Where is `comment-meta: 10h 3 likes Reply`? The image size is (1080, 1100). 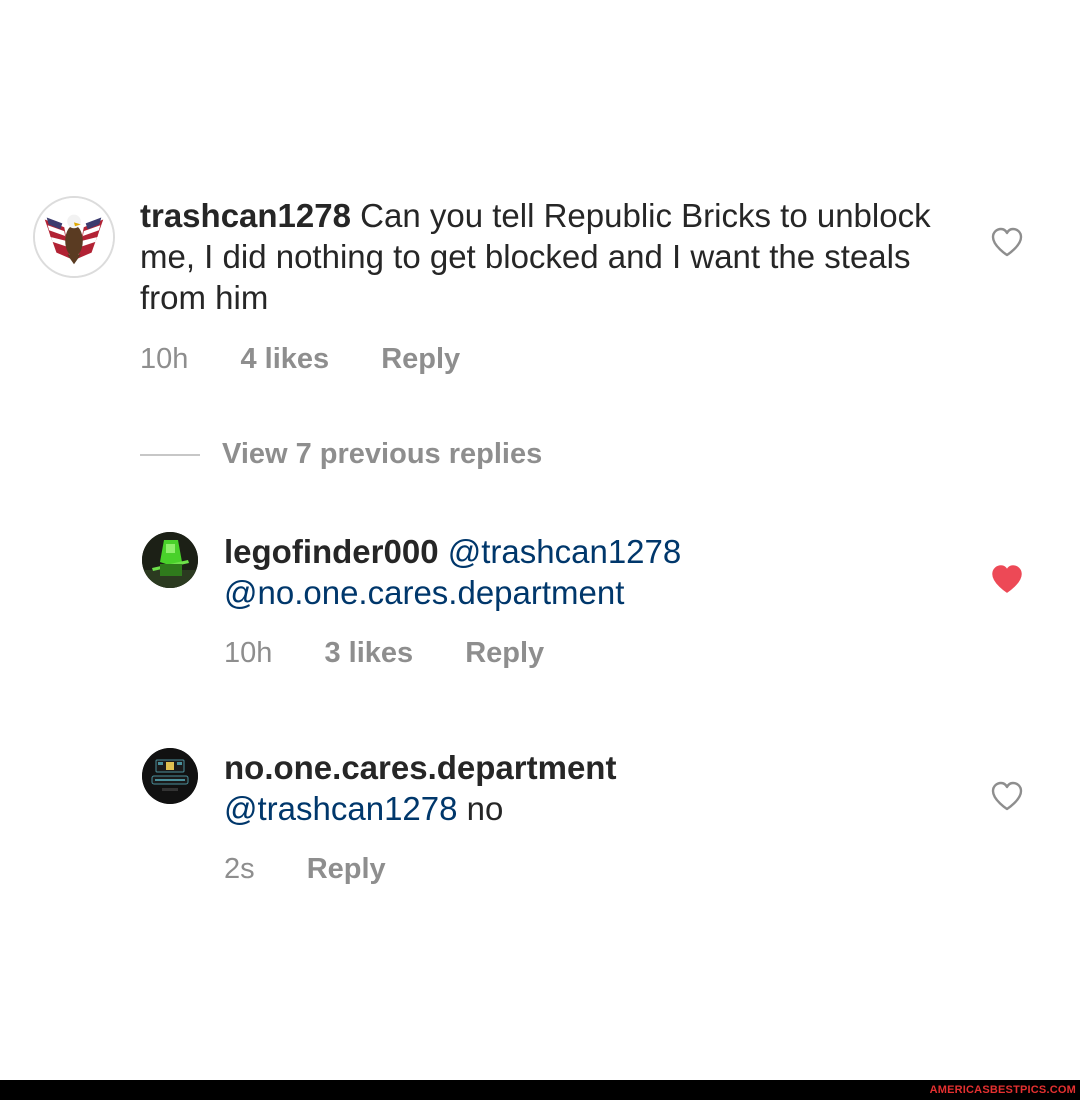
comment-meta: 10h 3 likes Reply is located at coordinates (384, 653).